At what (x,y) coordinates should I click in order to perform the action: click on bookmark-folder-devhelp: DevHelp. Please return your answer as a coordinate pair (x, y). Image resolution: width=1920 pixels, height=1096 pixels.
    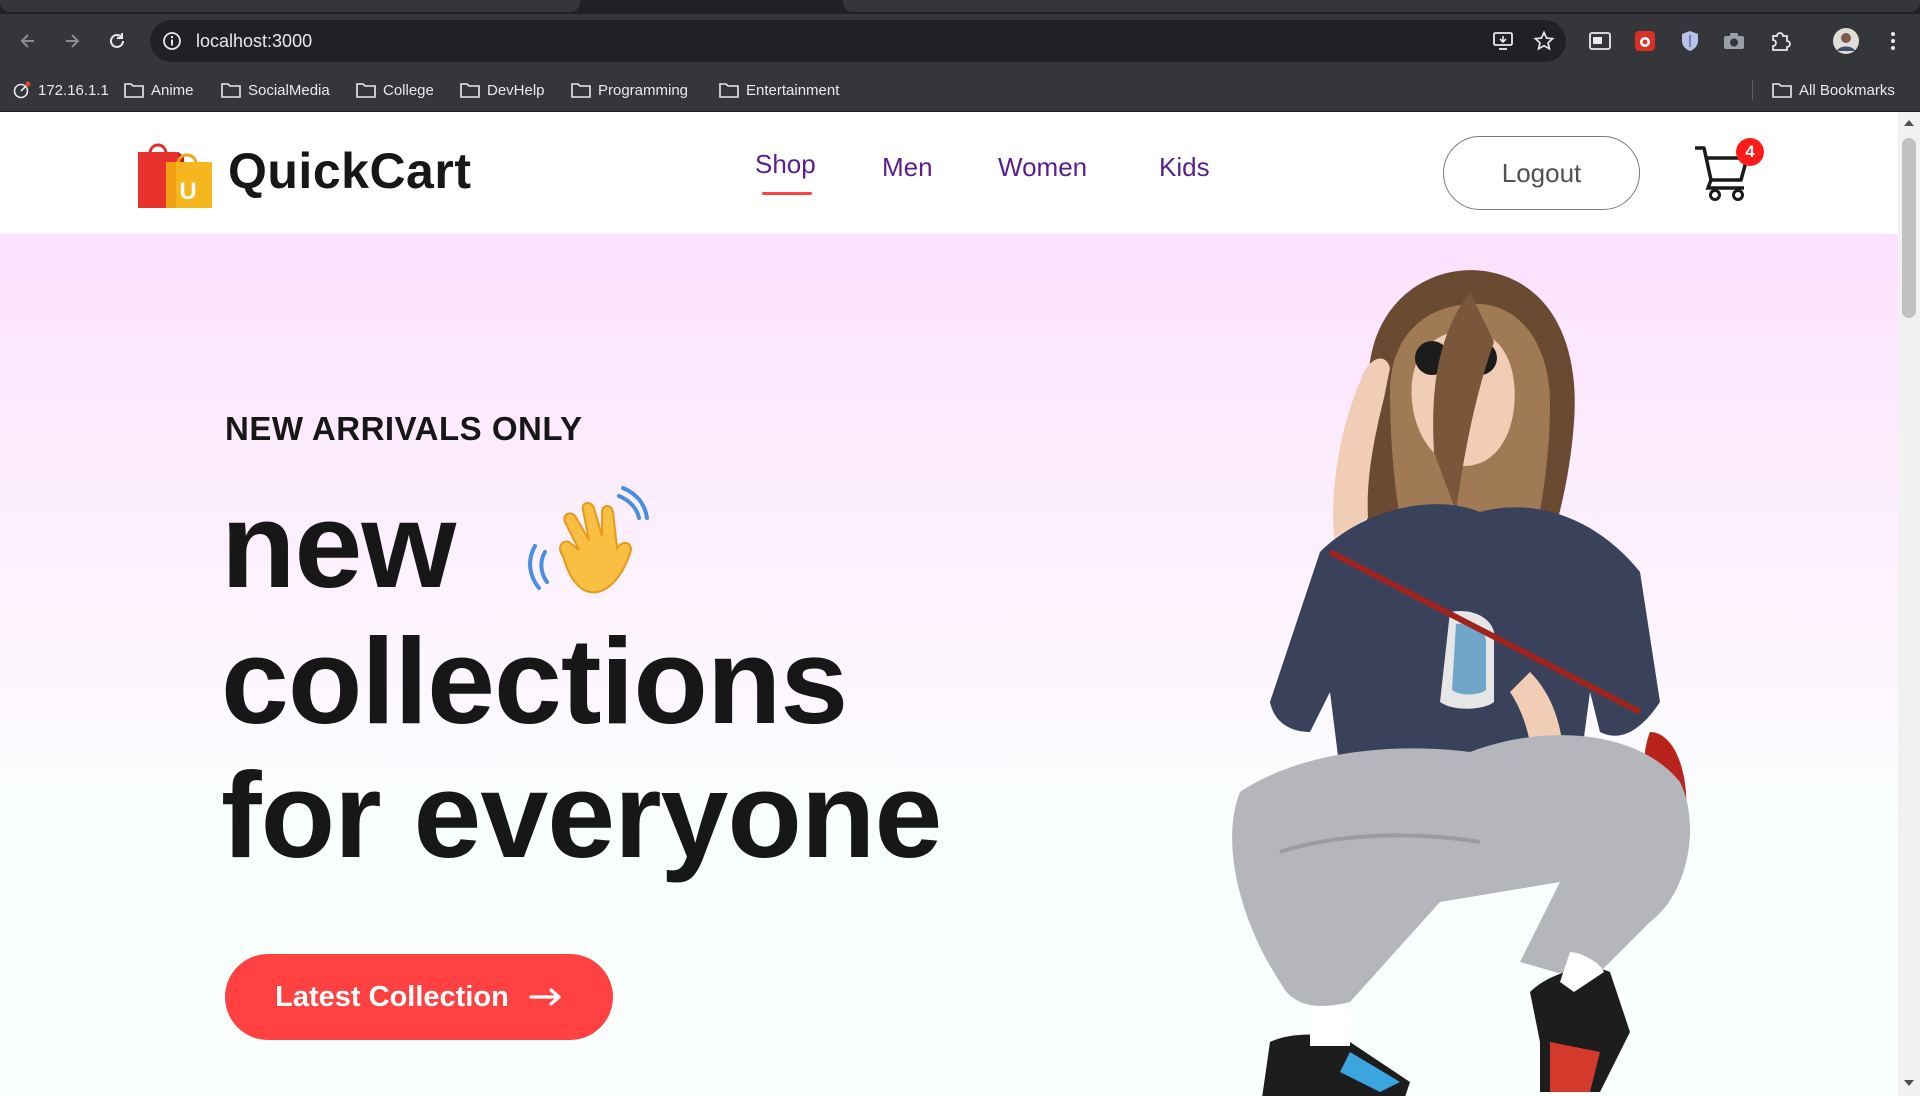
    Looking at the image, I should click on (502, 90).